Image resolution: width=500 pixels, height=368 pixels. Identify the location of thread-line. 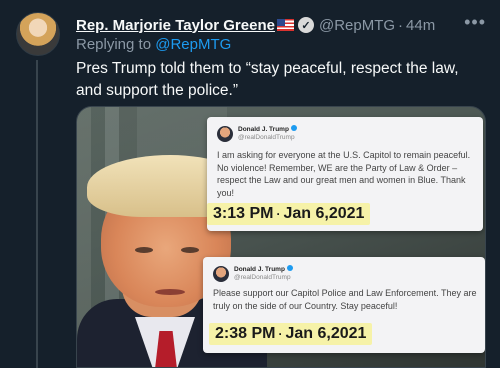
(37, 214).